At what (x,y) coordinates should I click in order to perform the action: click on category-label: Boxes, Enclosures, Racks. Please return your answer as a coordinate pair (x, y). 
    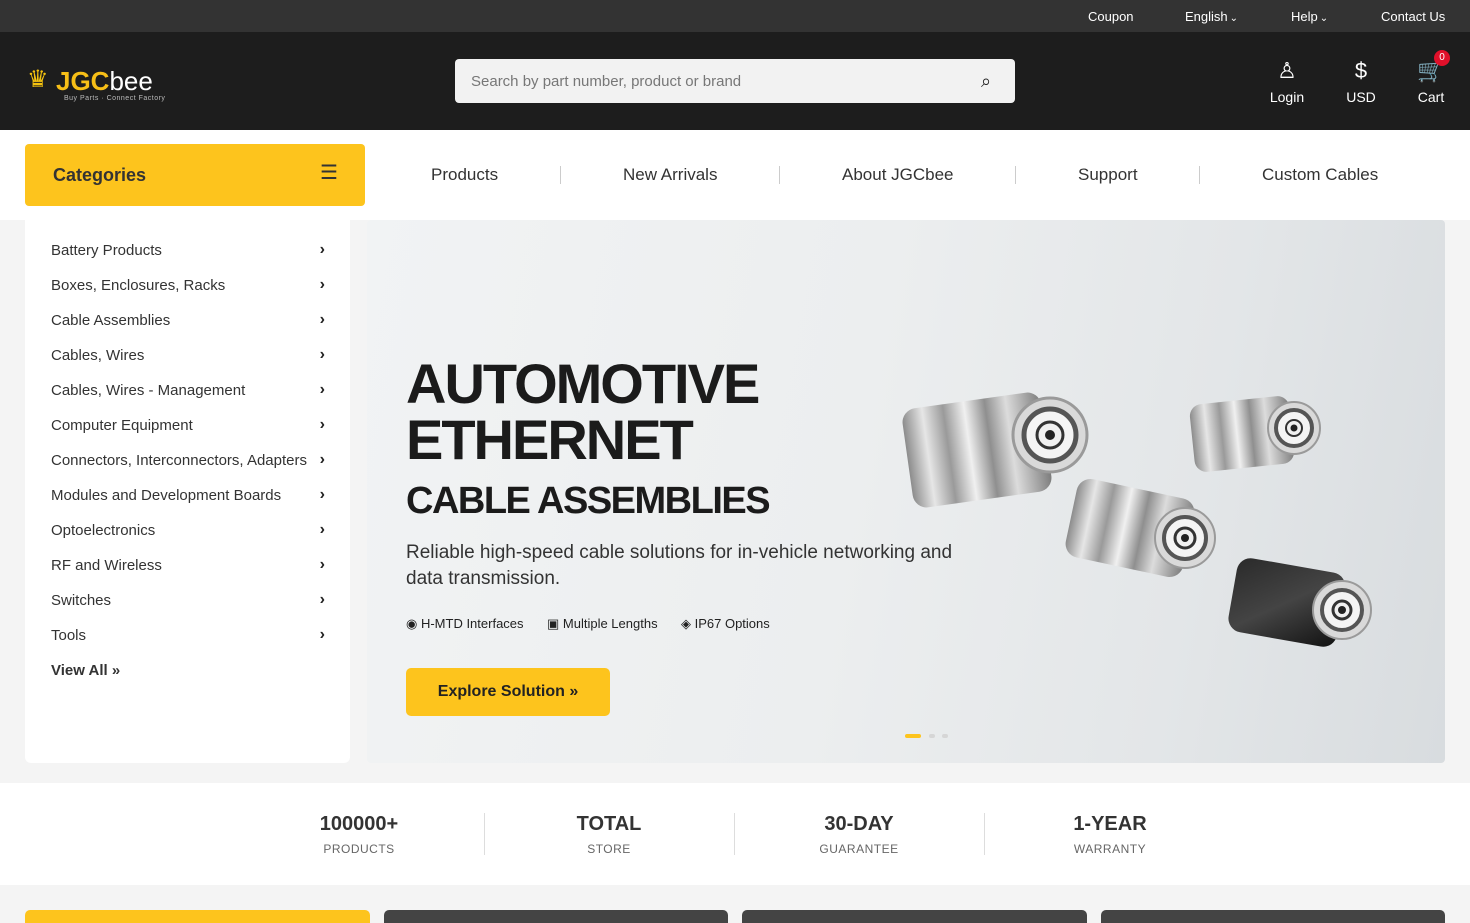
    Looking at the image, I should click on (138, 285).